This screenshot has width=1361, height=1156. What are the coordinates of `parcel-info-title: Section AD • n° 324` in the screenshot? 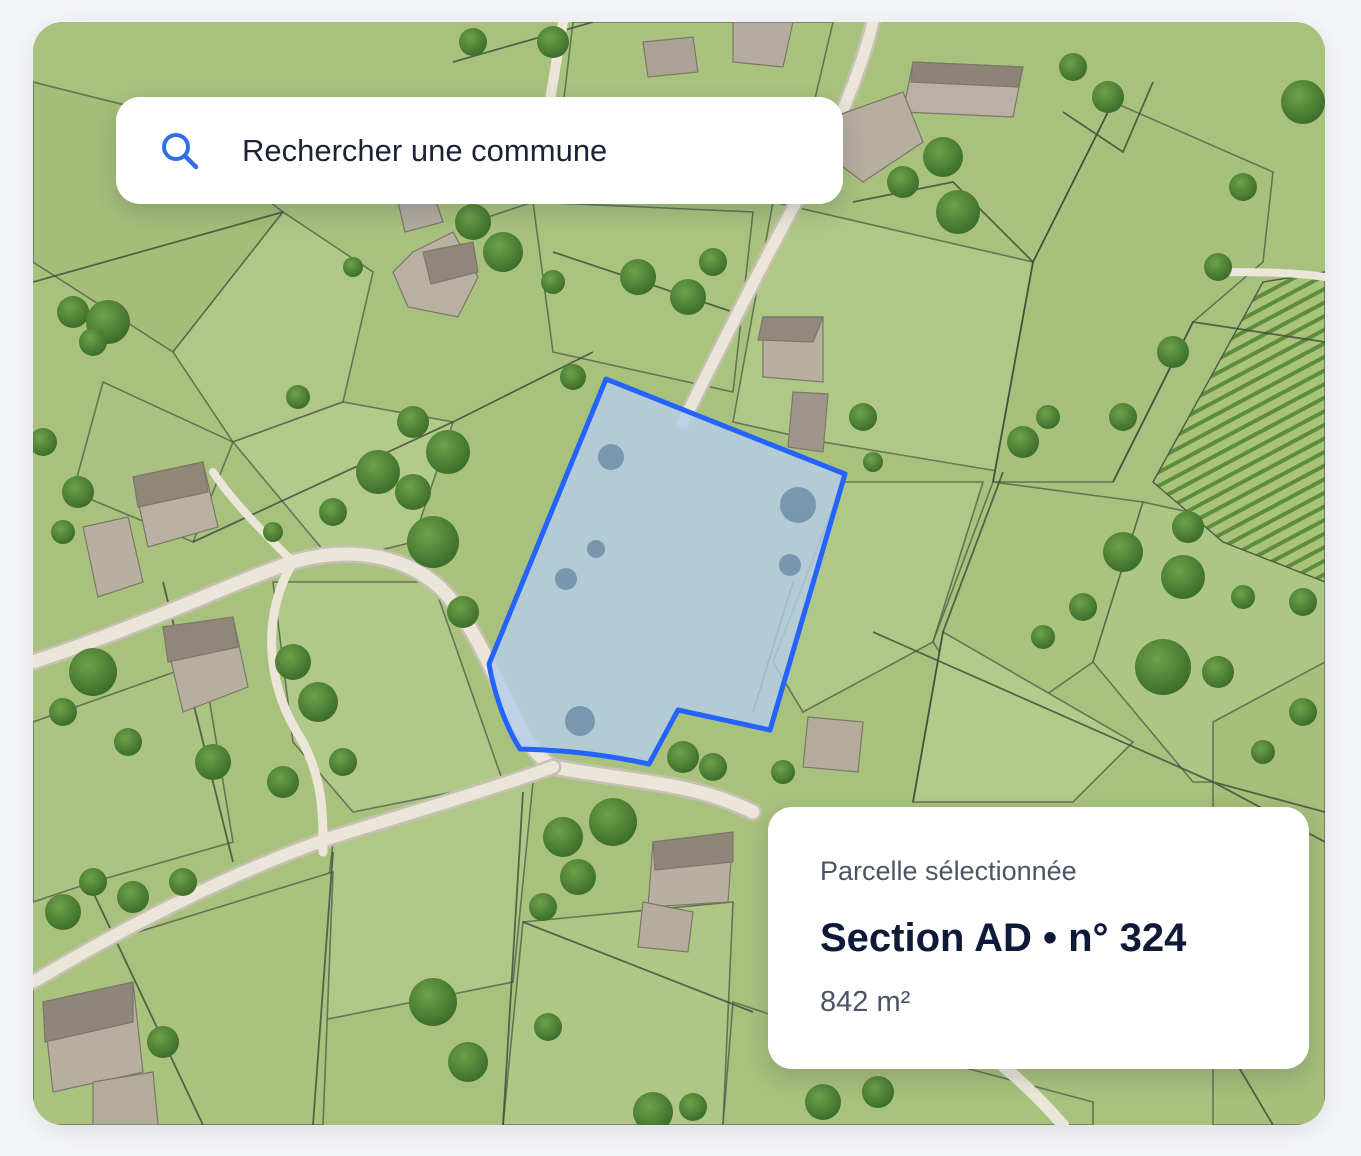 It's located at (1003, 938).